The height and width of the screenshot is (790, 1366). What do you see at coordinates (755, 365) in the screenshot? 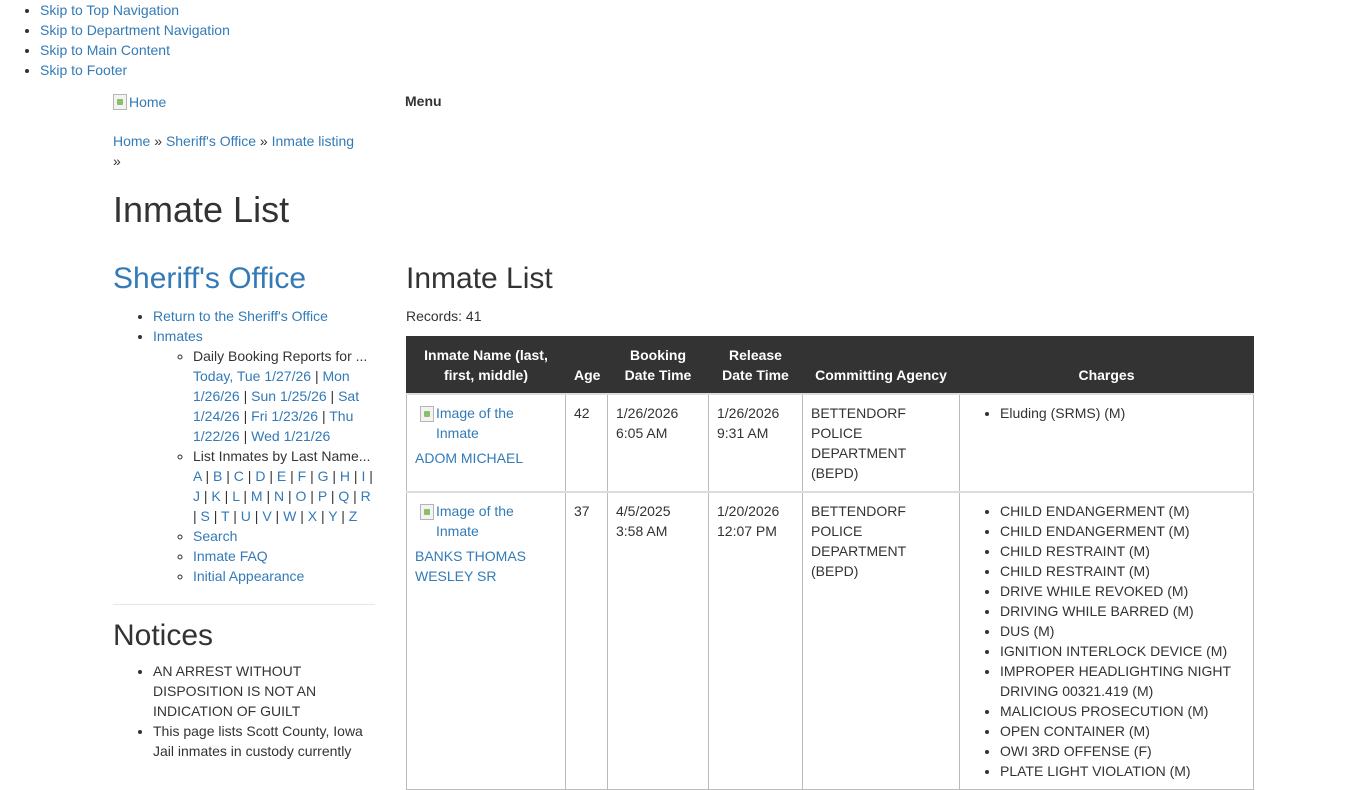
I see `col-header-release: Release Date Time` at bounding box center [755, 365].